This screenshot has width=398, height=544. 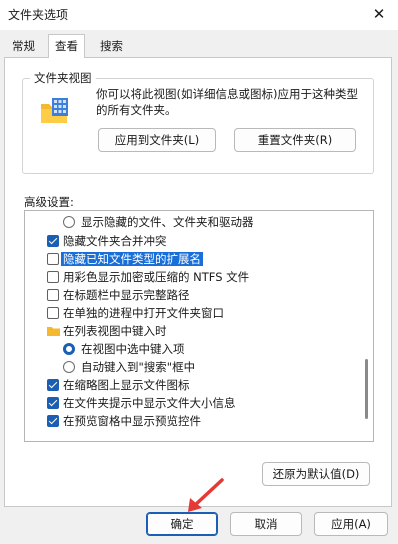 What do you see at coordinates (23, 46) in the screenshot?
I see `tab-general: 常规` at bounding box center [23, 46].